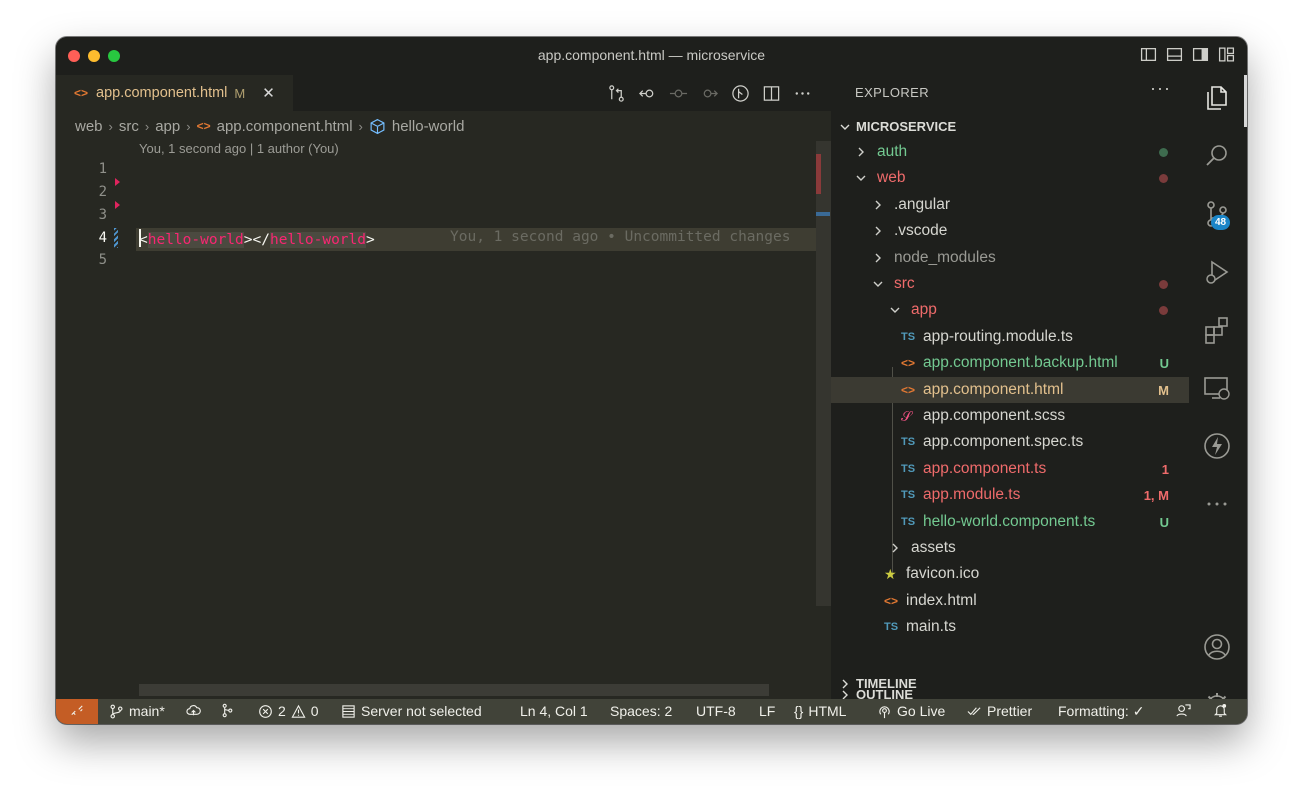 This screenshot has width=1303, height=798. I want to click on tree-item: web, so click(1010, 178).